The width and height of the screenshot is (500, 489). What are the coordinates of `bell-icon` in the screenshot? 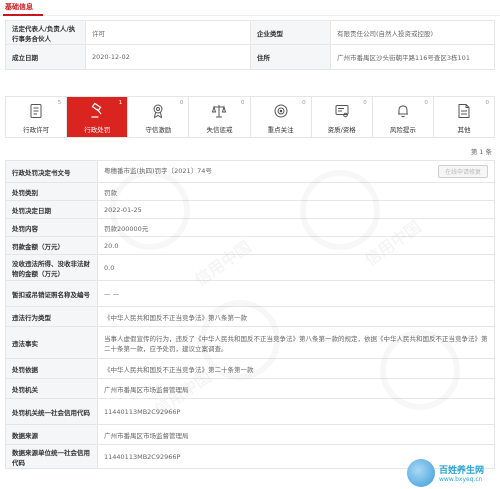 It's located at (403, 111).